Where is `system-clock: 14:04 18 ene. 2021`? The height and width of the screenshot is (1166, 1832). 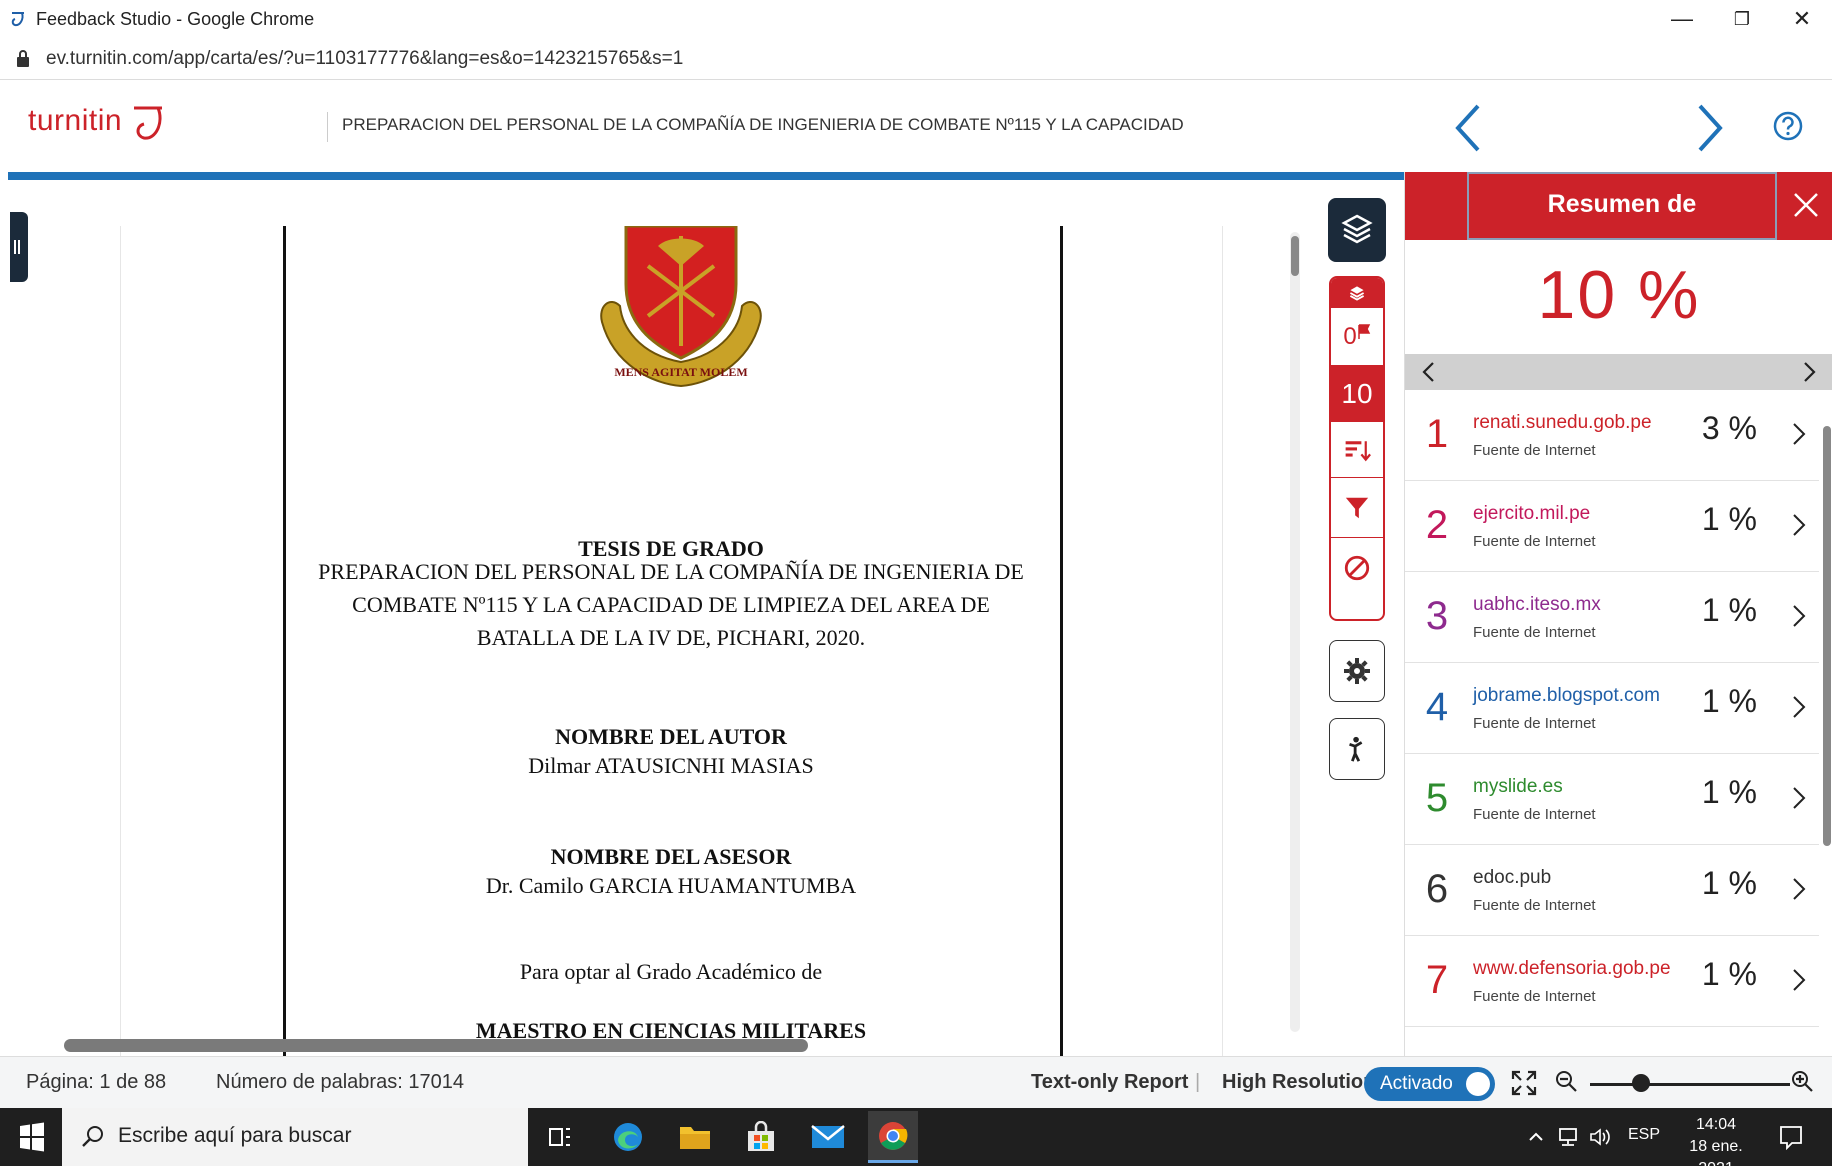 system-clock: 14:04 18 ene. 2021 is located at coordinates (1716, 1140).